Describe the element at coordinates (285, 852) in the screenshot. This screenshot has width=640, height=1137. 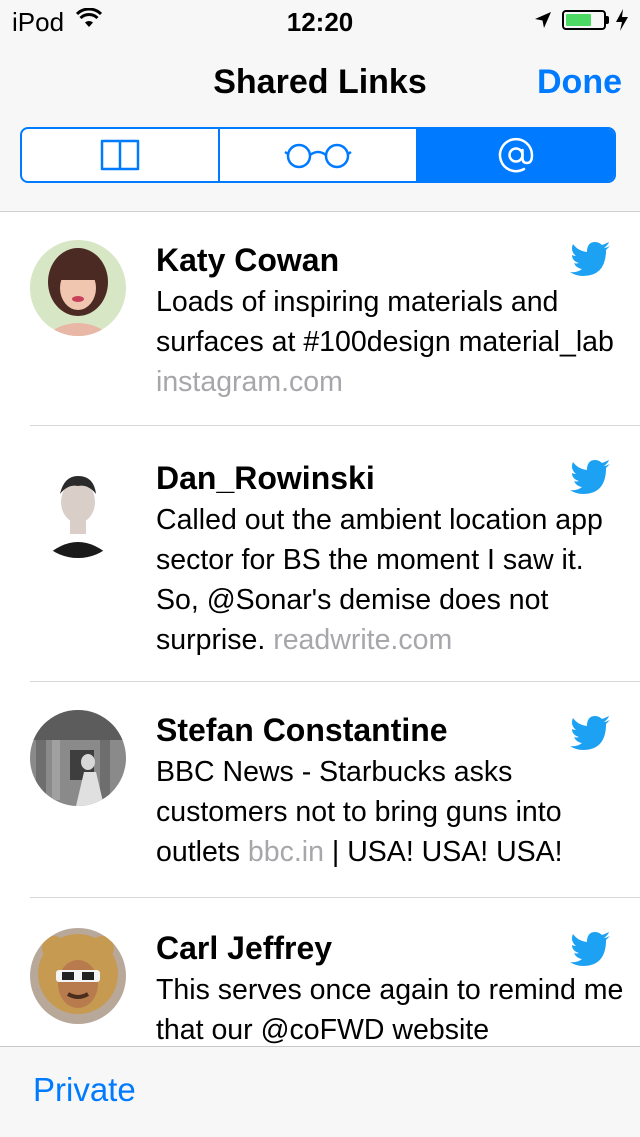
I see `link-domain: bbc.in` at that location.